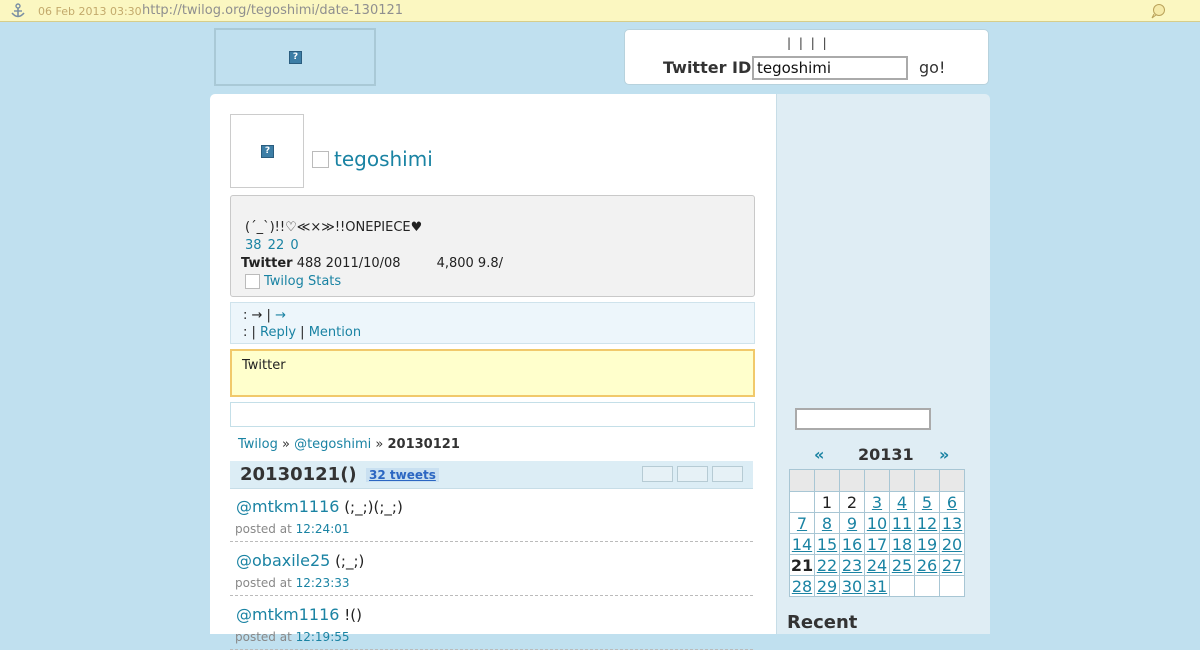 The width and height of the screenshot is (1200, 650). I want to click on calendar-day-link: 12, so click(927, 523).